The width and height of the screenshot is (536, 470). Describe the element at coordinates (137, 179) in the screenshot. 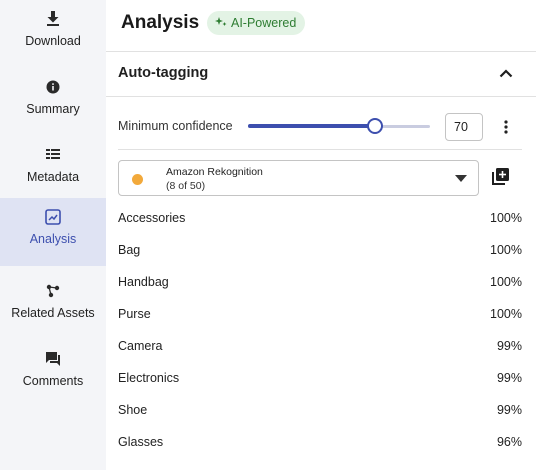

I see `provider-status-dot` at that location.